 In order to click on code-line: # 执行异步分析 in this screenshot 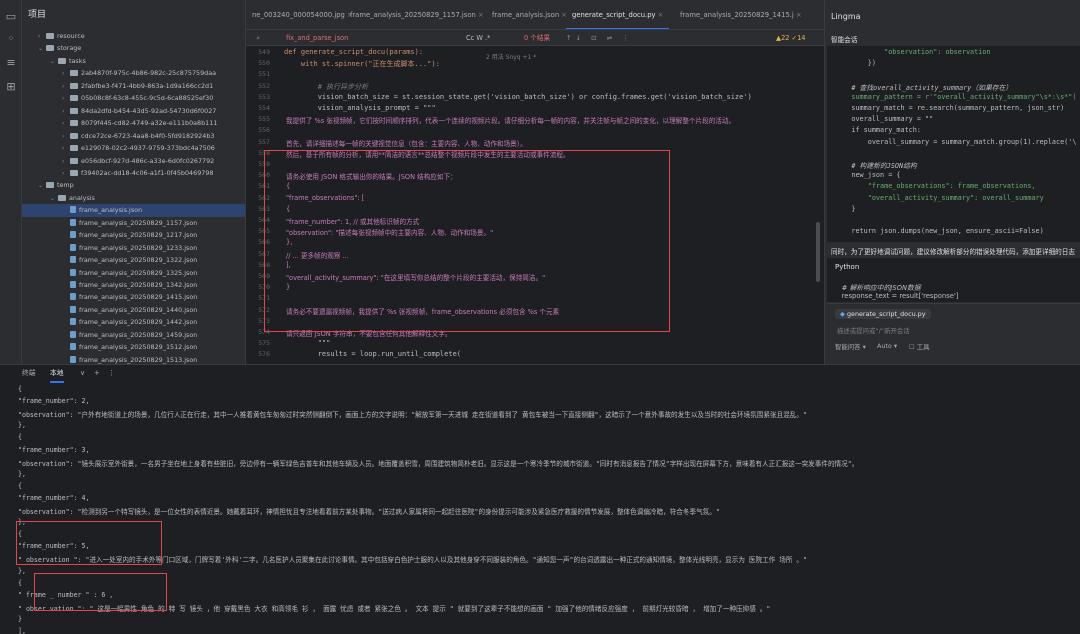, I will do `click(326, 86)`.